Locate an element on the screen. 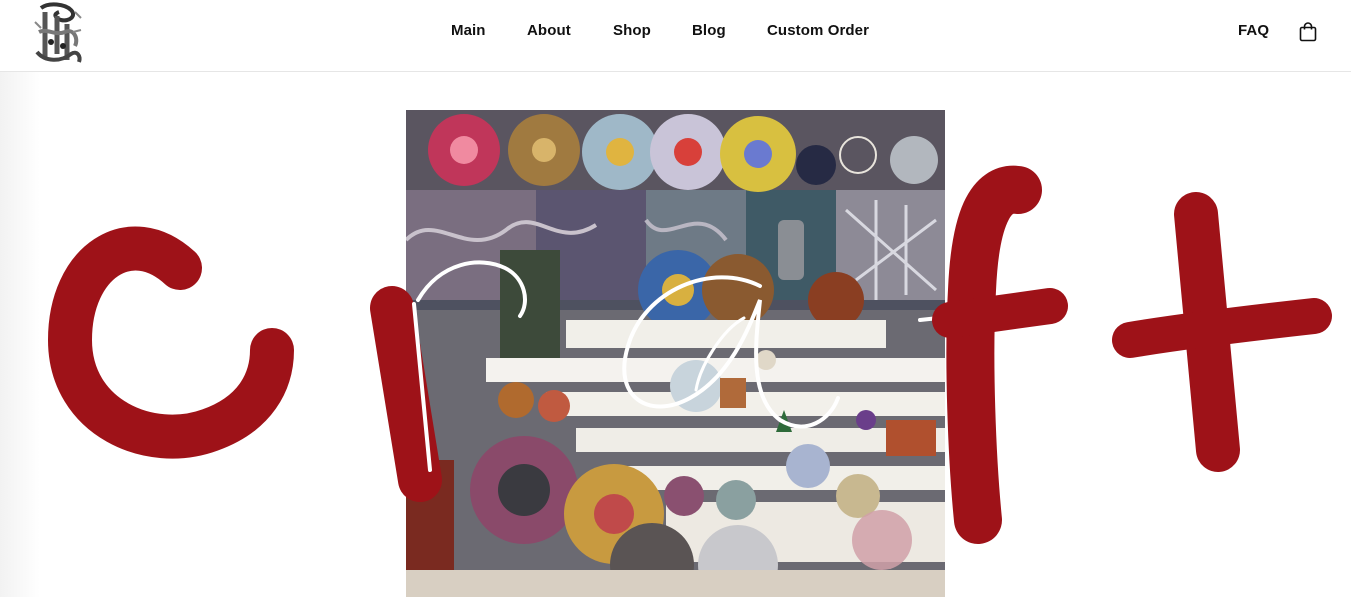 This screenshot has height=597, width=1351. site-header: Main About Shop Blog Custom Order FAQ is located at coordinates (675, 36).